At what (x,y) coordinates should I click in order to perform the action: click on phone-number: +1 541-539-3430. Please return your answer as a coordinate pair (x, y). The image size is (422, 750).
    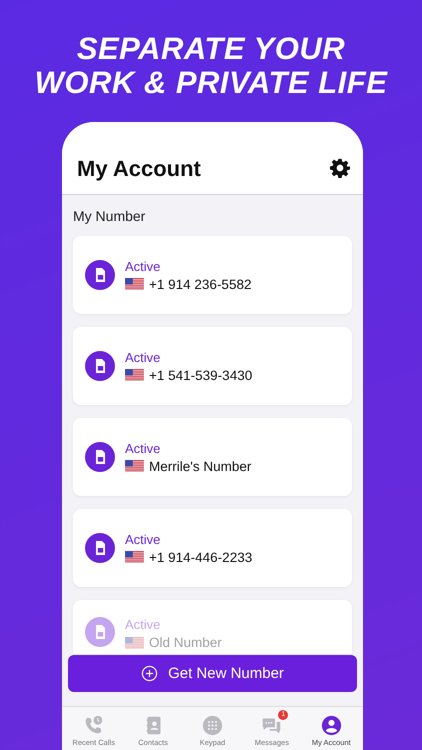
    Looking at the image, I should click on (200, 375).